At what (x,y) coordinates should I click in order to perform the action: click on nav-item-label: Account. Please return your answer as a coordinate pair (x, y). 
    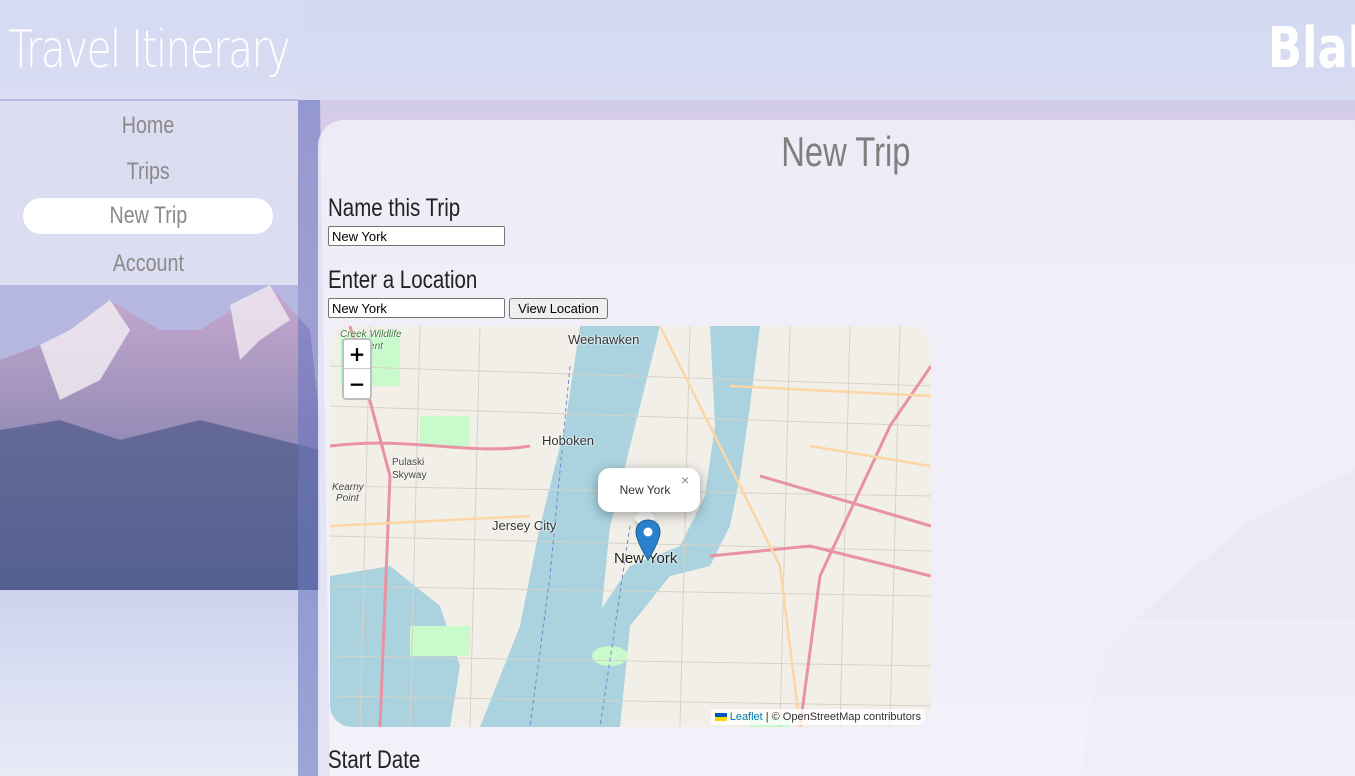
    Looking at the image, I should click on (148, 263).